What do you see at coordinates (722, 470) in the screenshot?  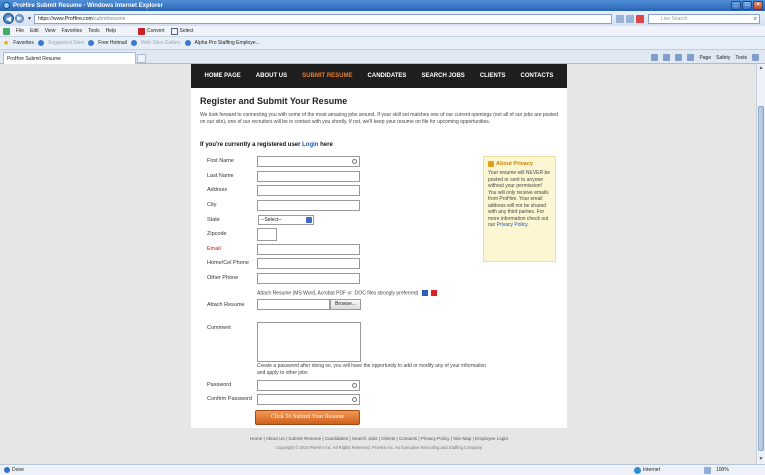 I see `zoom-level: 100%` at bounding box center [722, 470].